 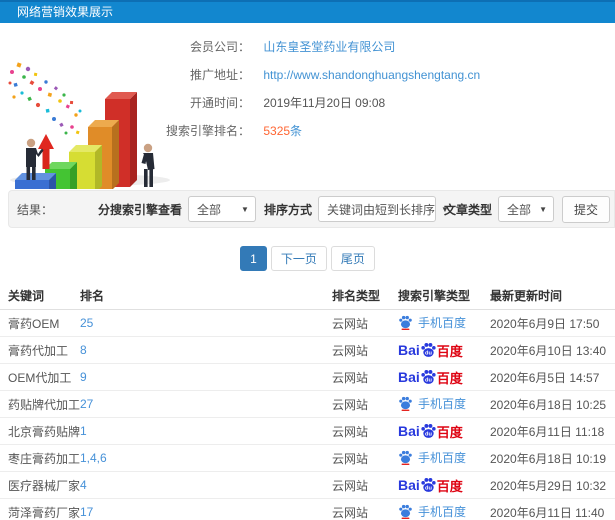 I want to click on update-time-text: 2020年6月9日 17:50, so click(x=545, y=323).